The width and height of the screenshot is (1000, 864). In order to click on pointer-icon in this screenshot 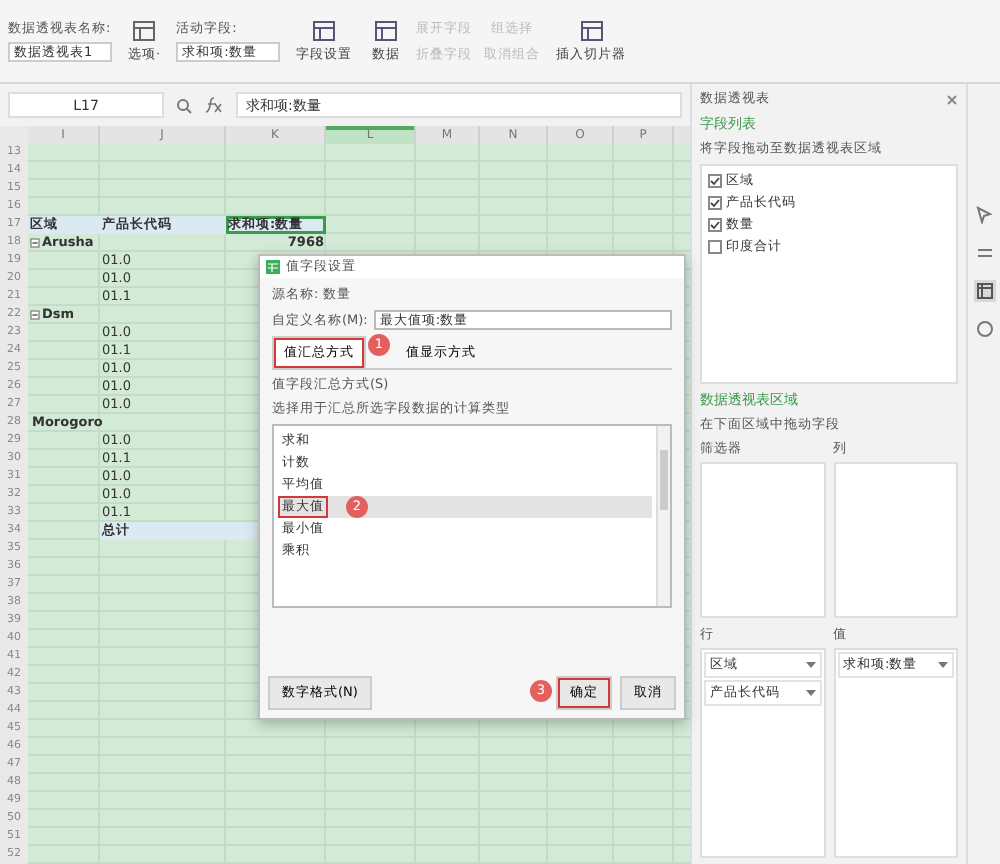, I will do `click(984, 215)`.